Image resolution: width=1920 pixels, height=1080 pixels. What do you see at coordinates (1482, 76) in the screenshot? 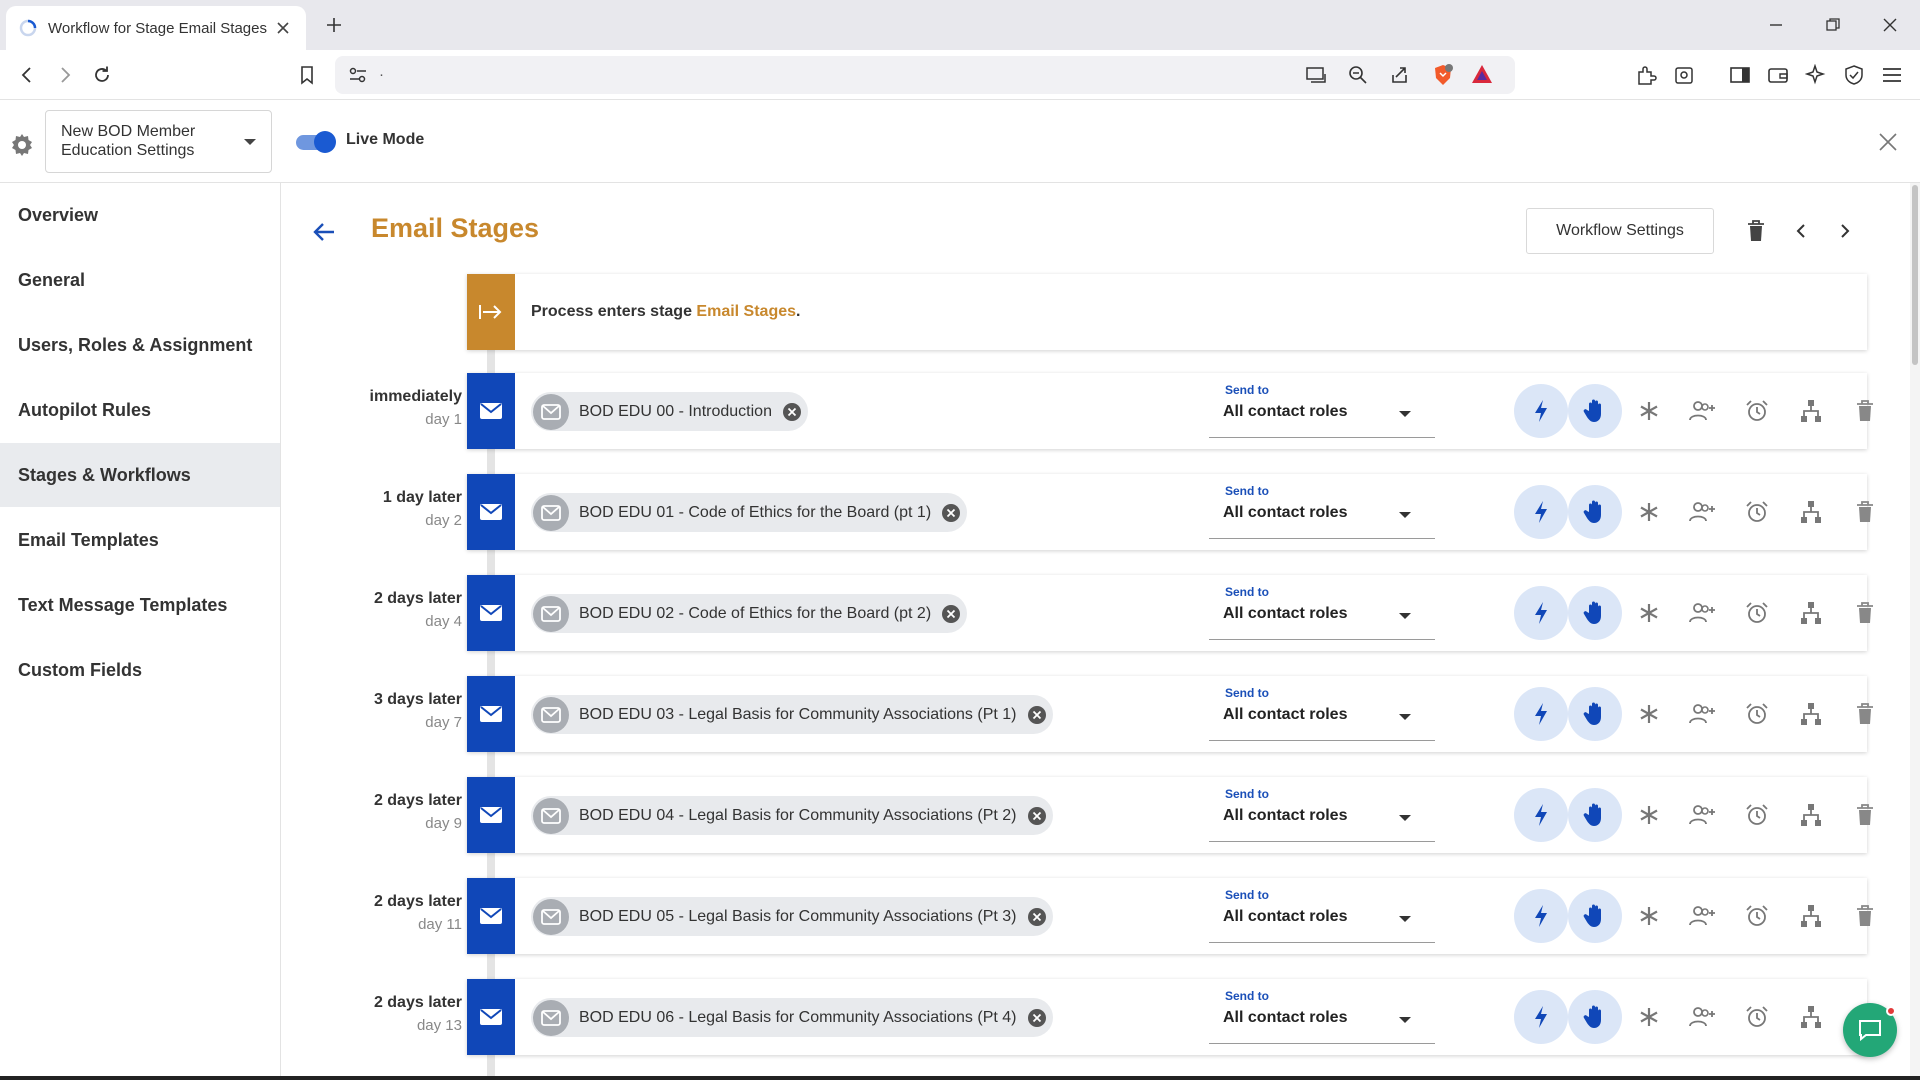
I see `brave-rewards-icon` at bounding box center [1482, 76].